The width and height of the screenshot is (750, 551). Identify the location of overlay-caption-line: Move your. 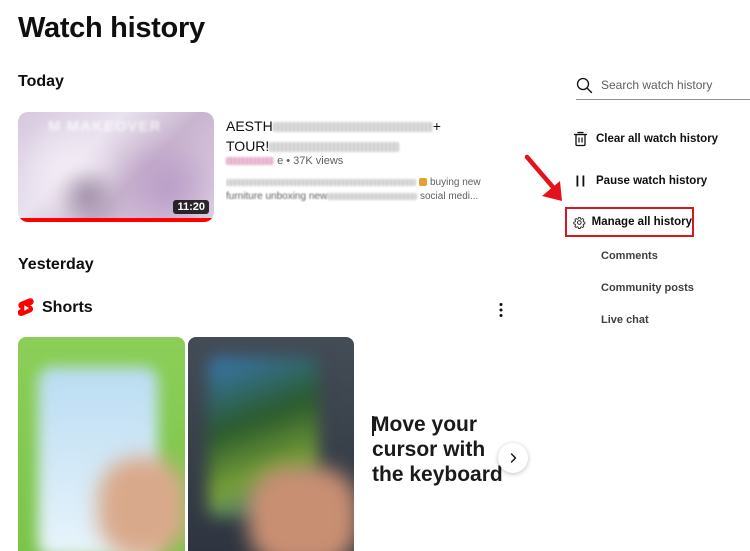
(425, 424).